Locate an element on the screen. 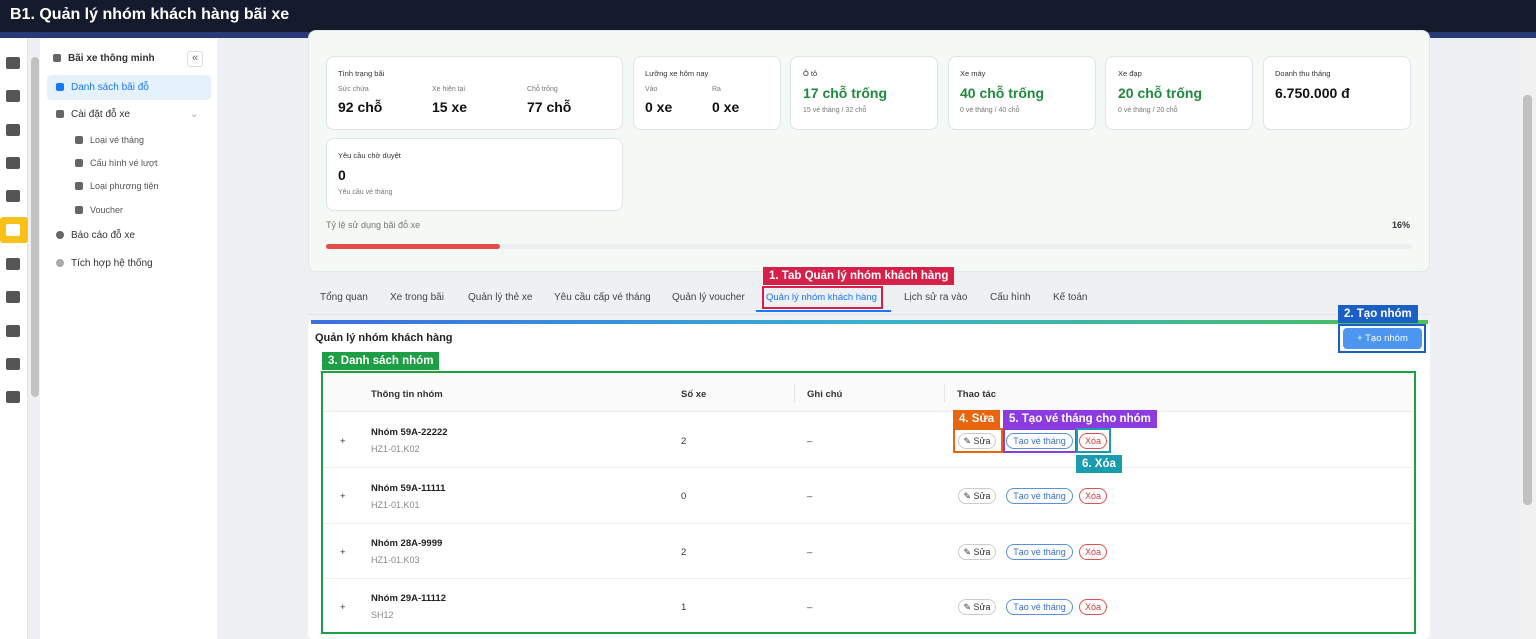 This screenshot has height=639, width=1536. tab-voucher: Quản lý voucher is located at coordinates (708, 297).